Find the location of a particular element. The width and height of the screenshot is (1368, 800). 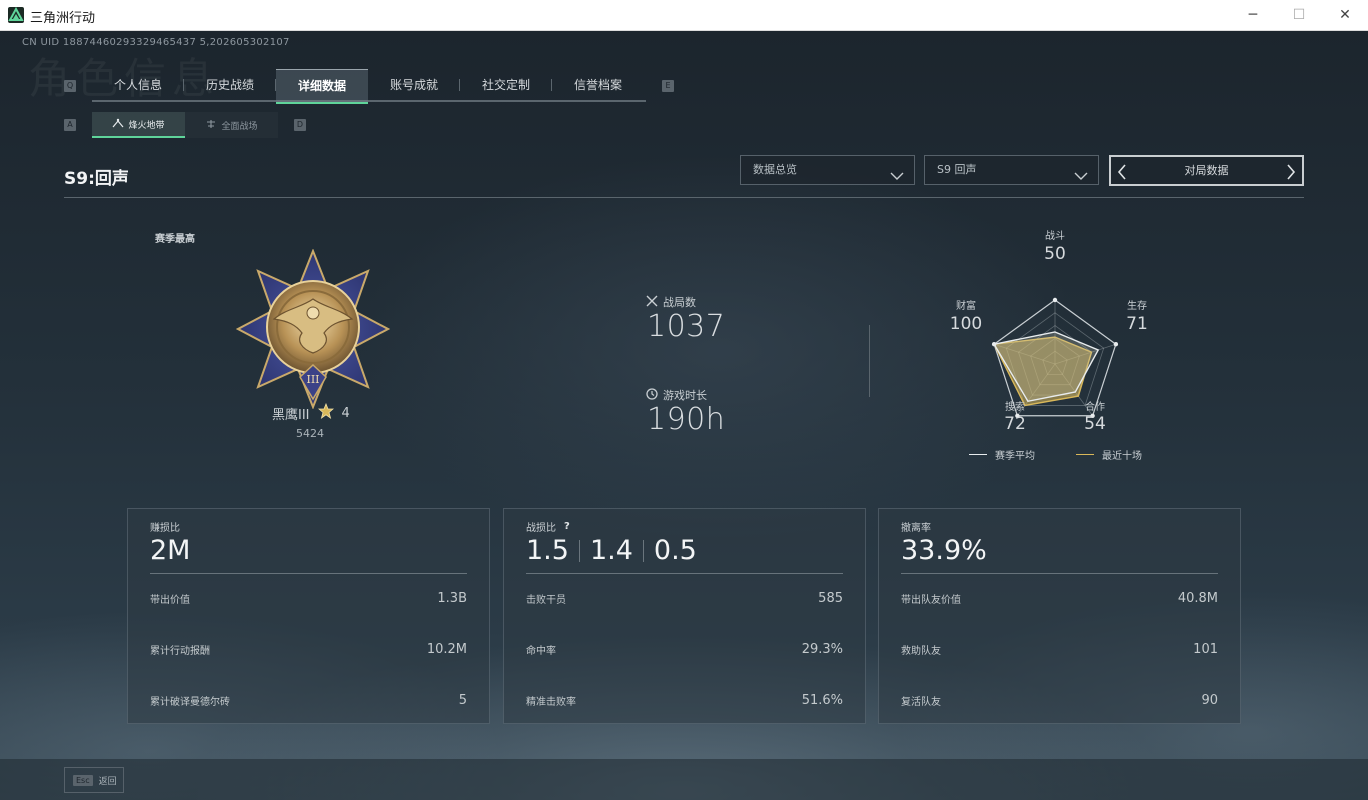

chevron-left-icon is located at coordinates (1122, 176).